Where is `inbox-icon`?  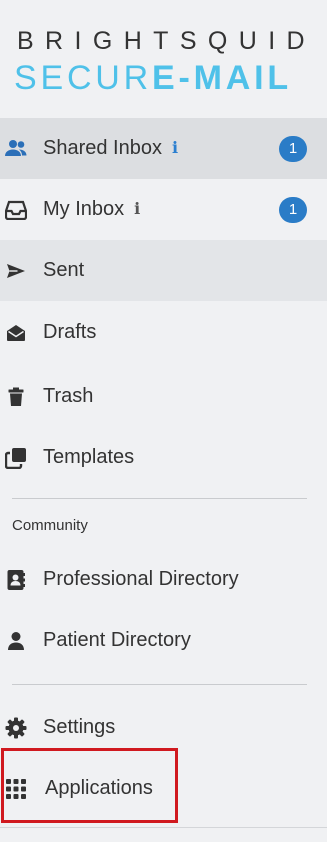
inbox-icon is located at coordinates (16, 210).